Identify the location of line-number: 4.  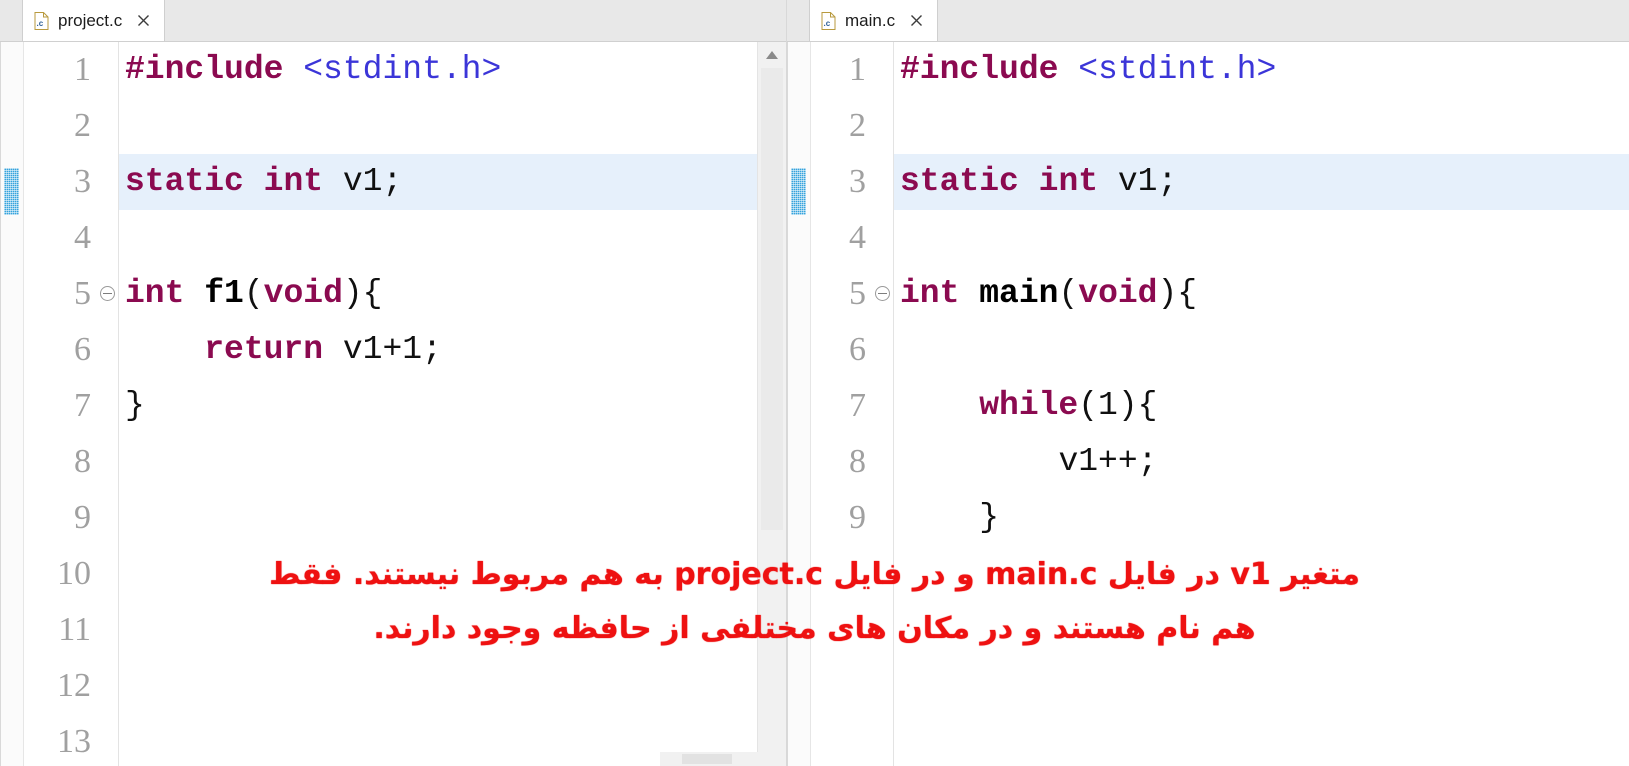
(82, 237).